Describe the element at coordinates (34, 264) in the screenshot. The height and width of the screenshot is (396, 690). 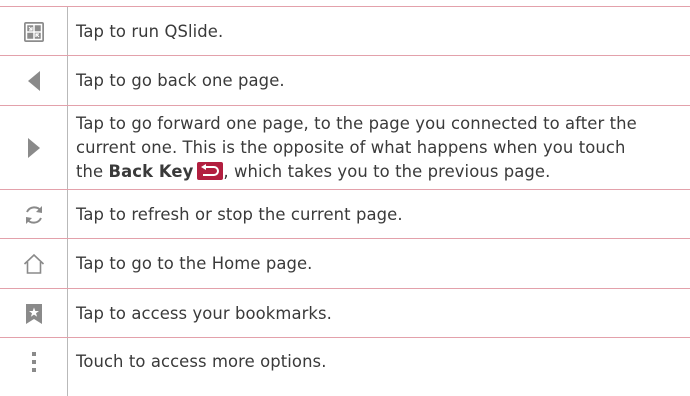
I see `home-icon` at that location.